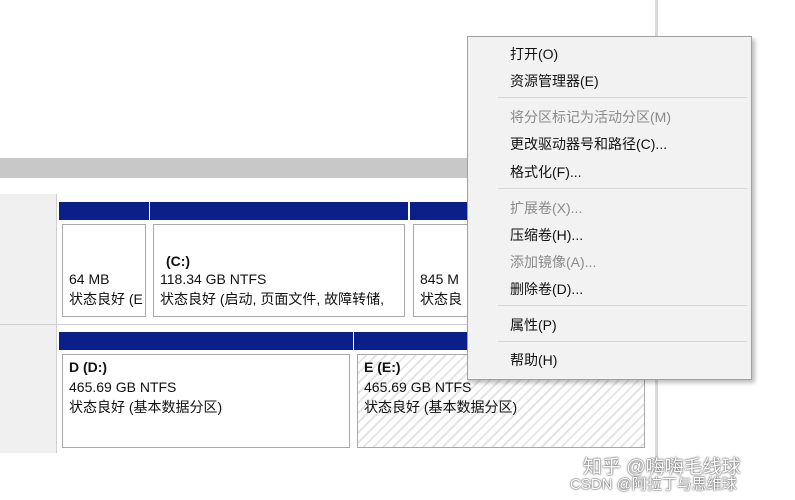  What do you see at coordinates (554, 81) in the screenshot?
I see `menu-item-explorer: 资源管理器(E)` at bounding box center [554, 81].